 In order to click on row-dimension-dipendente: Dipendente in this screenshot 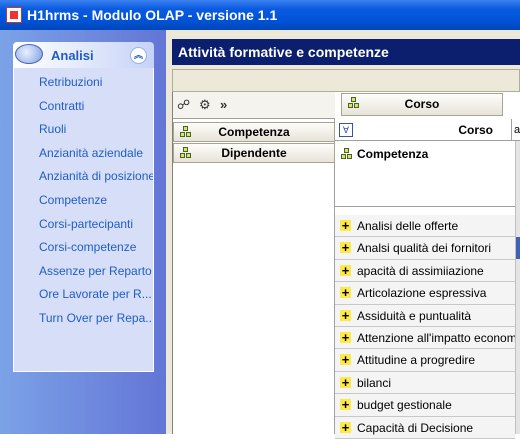, I will do `click(254, 153)`.